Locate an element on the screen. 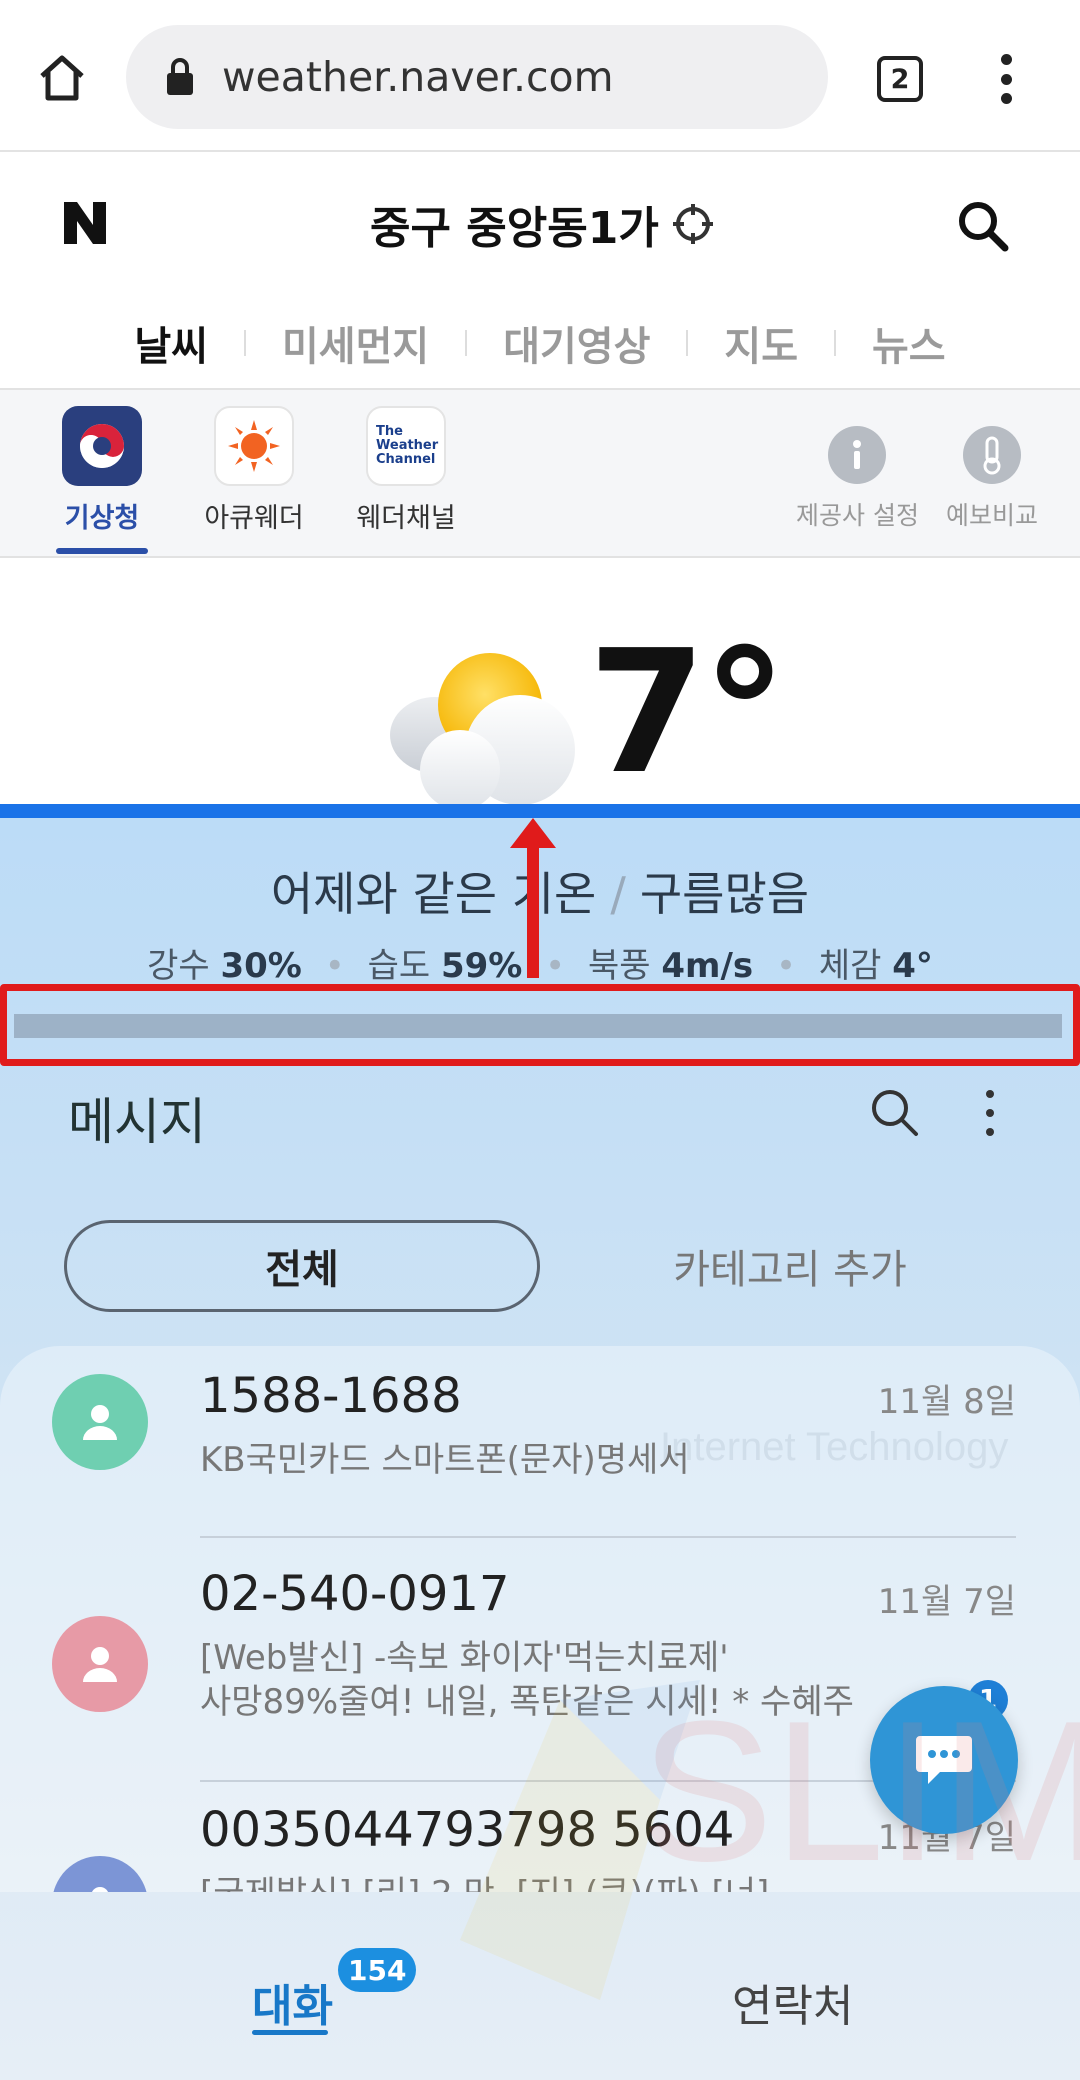 The width and height of the screenshot is (1080, 2080). provider-kma: 기상청 is located at coordinates (102, 470).